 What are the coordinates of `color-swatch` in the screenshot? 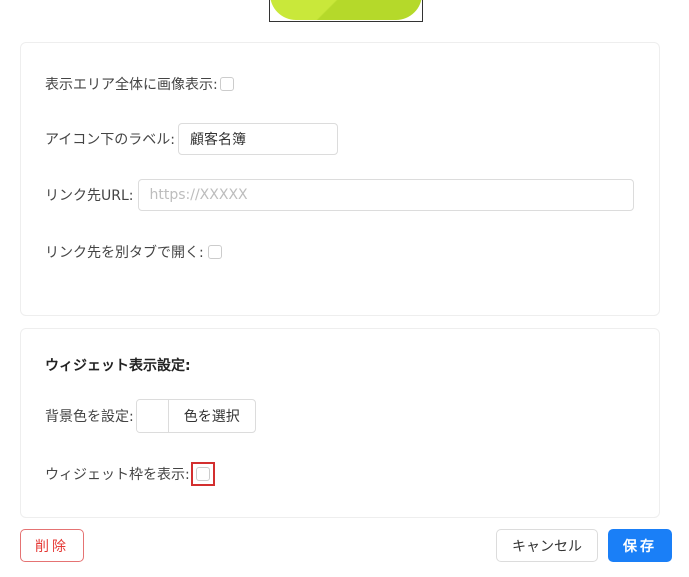 It's located at (152, 416).